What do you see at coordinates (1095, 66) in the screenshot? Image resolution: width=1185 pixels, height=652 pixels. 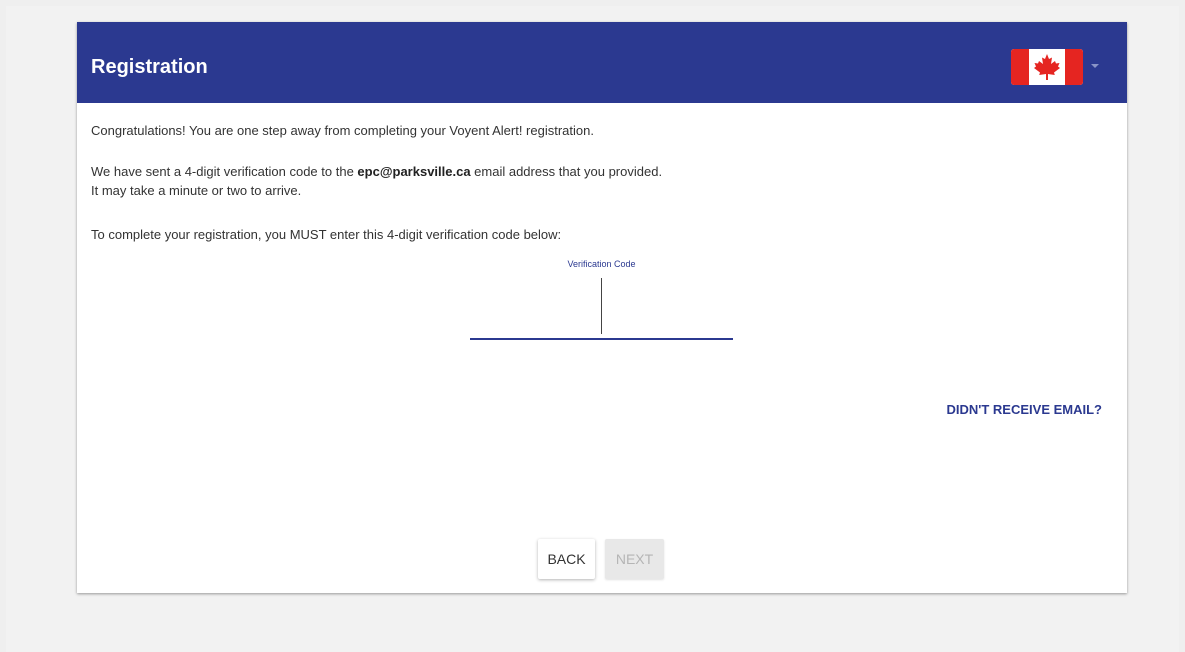 I see `chevron-down-icon` at bounding box center [1095, 66].